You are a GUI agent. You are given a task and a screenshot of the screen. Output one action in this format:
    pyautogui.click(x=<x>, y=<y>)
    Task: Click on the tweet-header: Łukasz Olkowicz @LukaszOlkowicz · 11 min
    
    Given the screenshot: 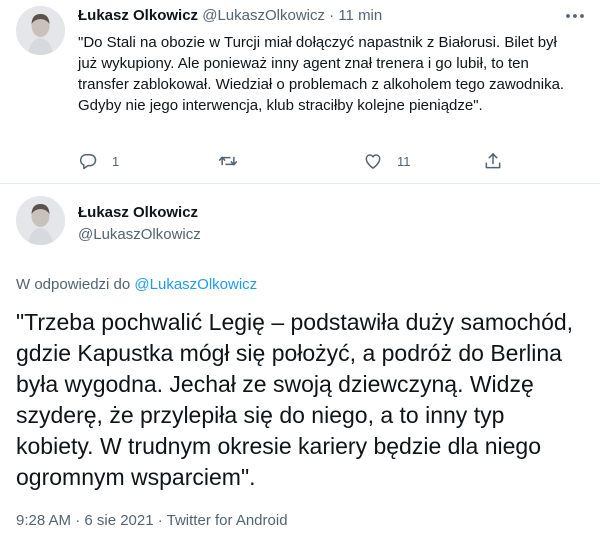 What is the action you would take?
    pyautogui.click(x=230, y=16)
    